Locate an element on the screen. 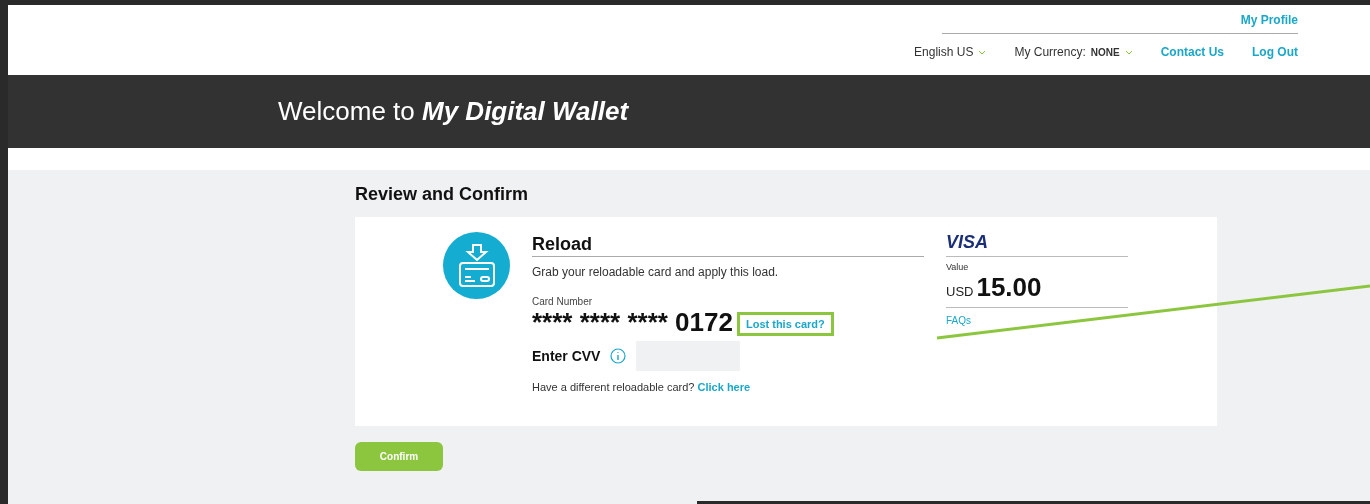 The image size is (1370, 504). nav-link: Log Out is located at coordinates (1275, 52).